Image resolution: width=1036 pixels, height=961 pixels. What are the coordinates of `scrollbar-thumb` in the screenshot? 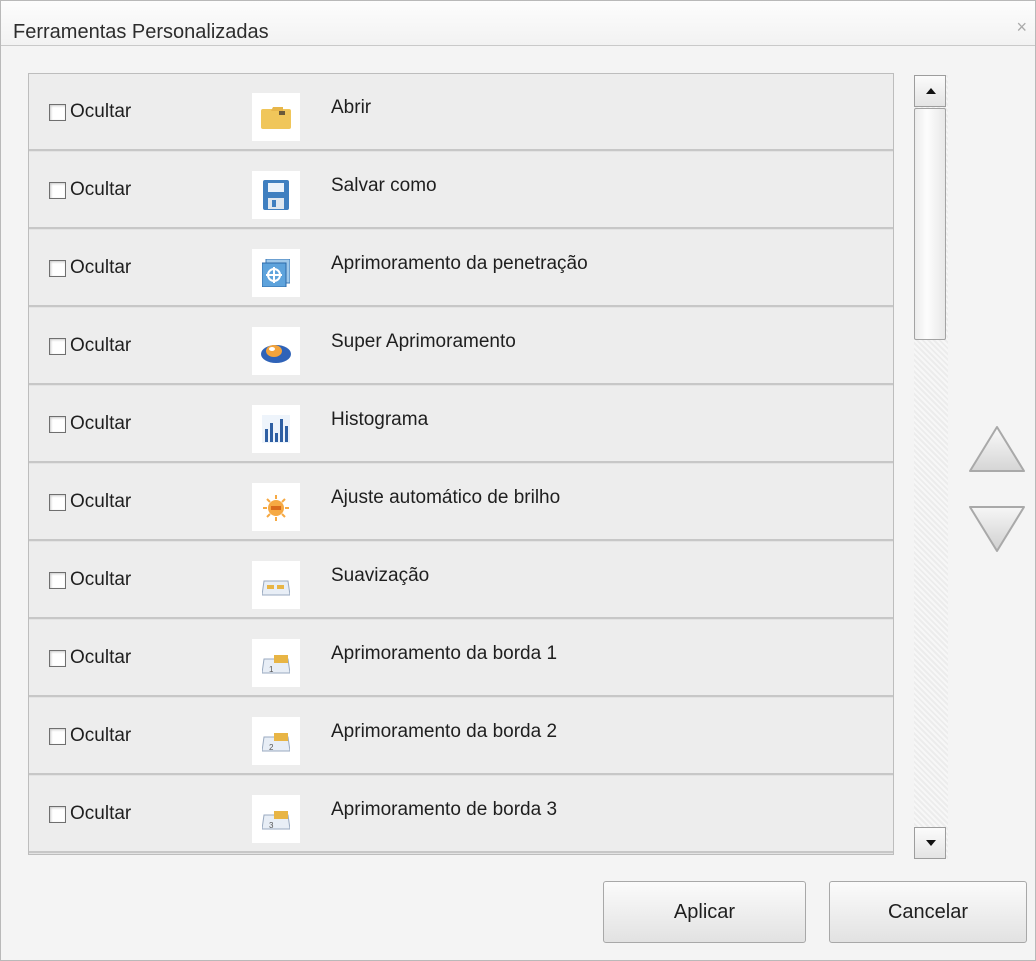 It's located at (930, 224).